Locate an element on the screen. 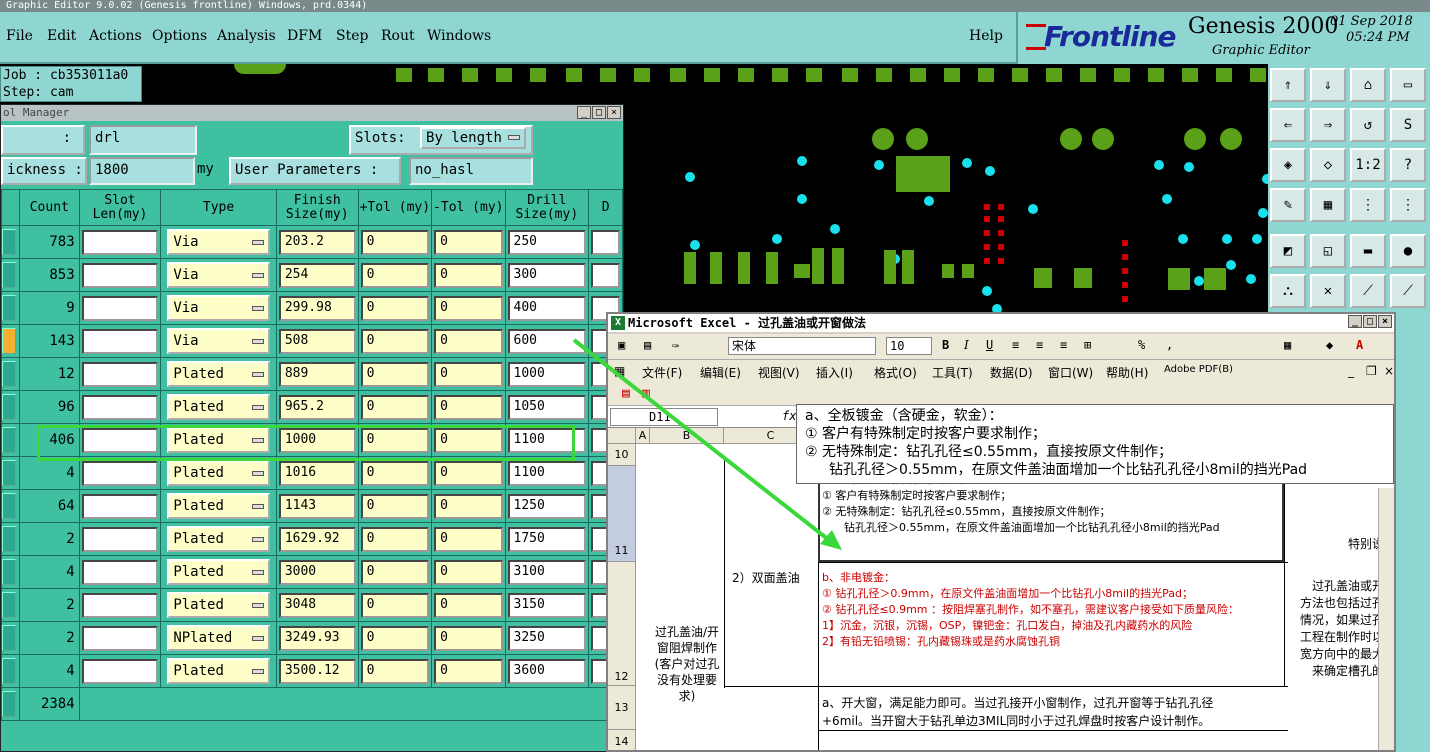 The image size is (1430, 752). line-icon: ⟋ is located at coordinates (1368, 291).